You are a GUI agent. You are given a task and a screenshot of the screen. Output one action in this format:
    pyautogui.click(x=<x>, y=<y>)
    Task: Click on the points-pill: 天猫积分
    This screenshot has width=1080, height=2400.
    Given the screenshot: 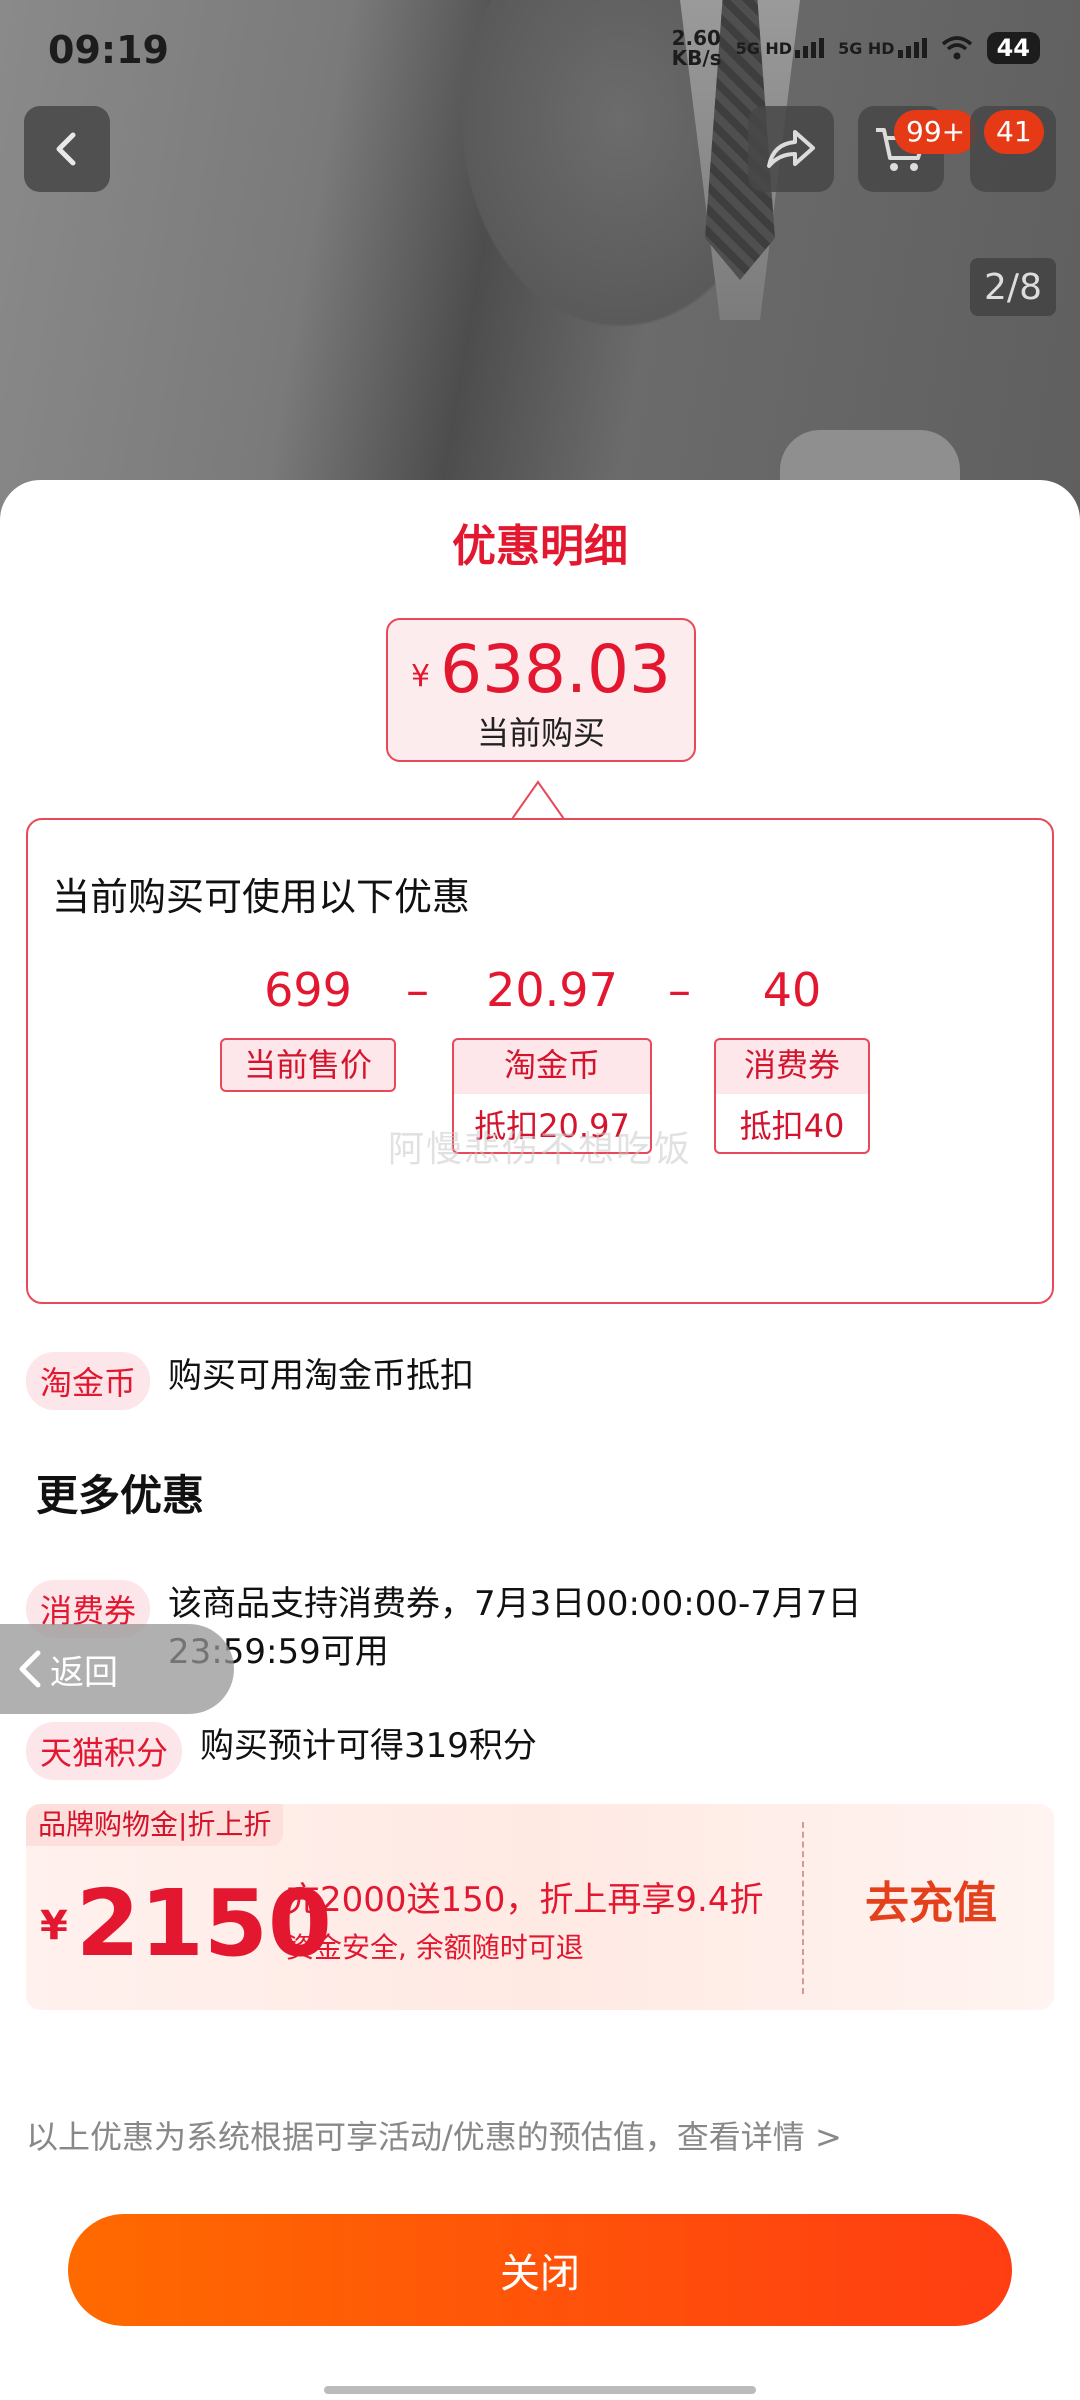 What is the action you would take?
    pyautogui.click(x=104, y=1751)
    